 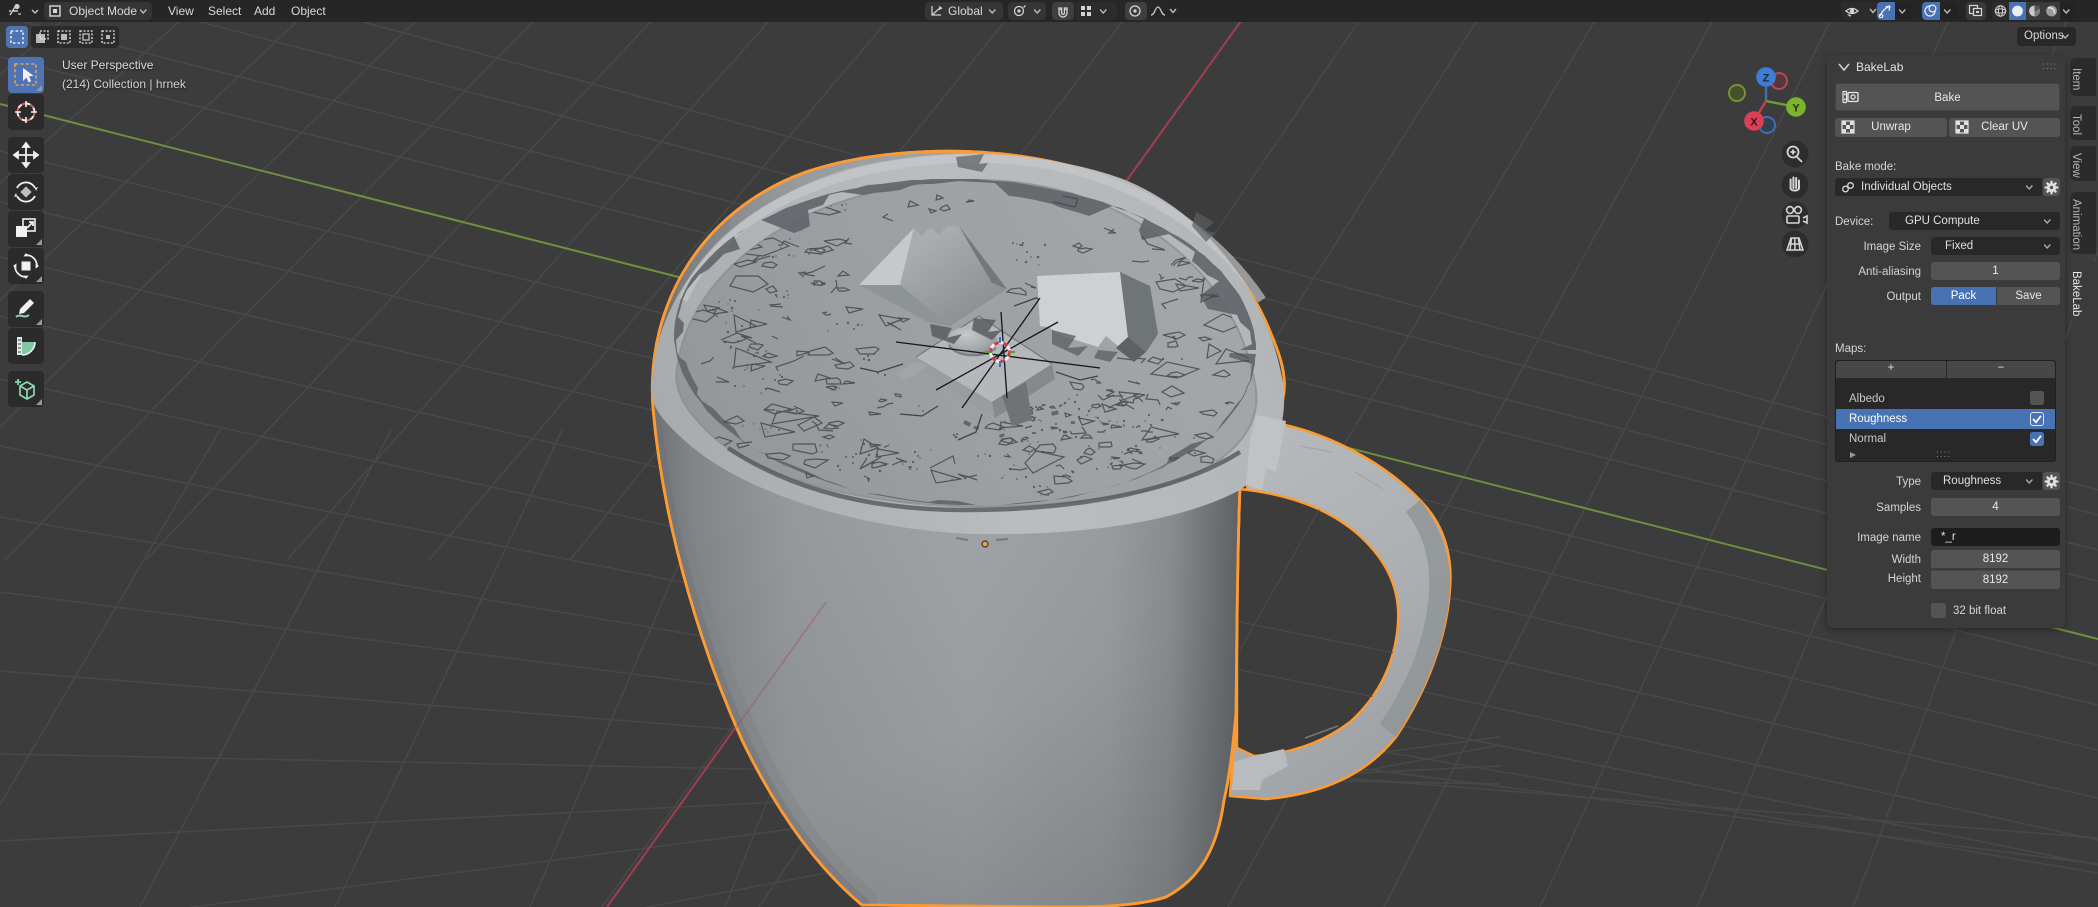 What do you see at coordinates (1796, 109) in the screenshot?
I see `svg-text: Y` at bounding box center [1796, 109].